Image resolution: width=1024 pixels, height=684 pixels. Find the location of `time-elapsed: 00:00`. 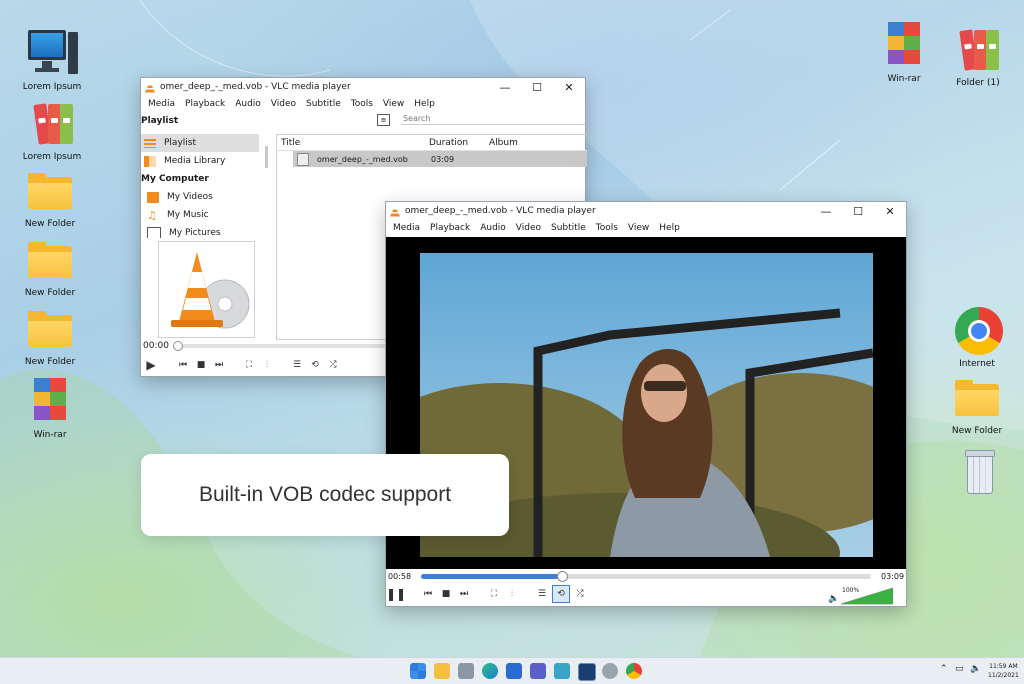

time-elapsed: 00:00 is located at coordinates (156, 346).